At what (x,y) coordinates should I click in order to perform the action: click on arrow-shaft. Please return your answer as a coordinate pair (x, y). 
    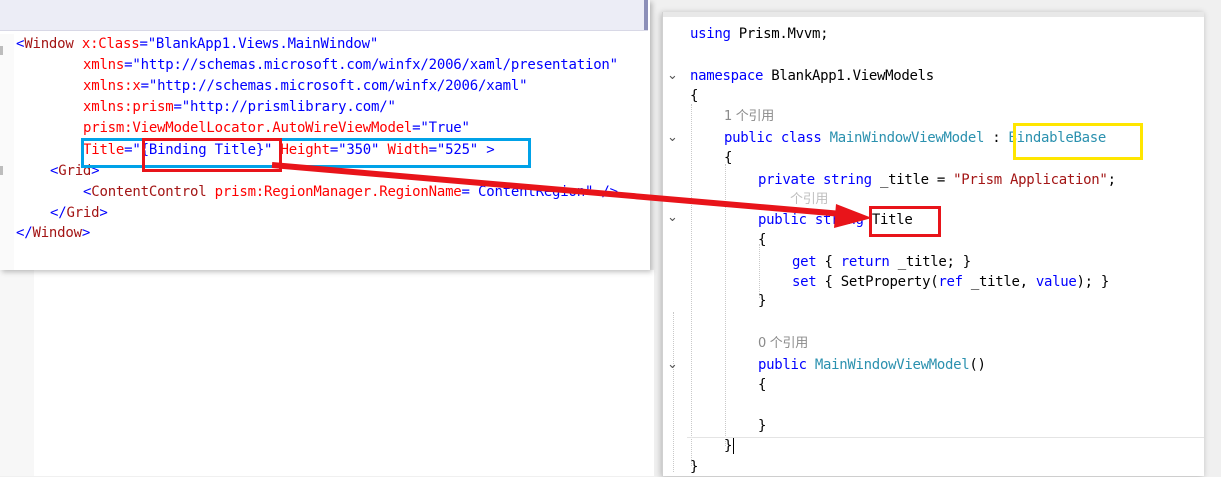
    Looking at the image, I should click on (557, 189).